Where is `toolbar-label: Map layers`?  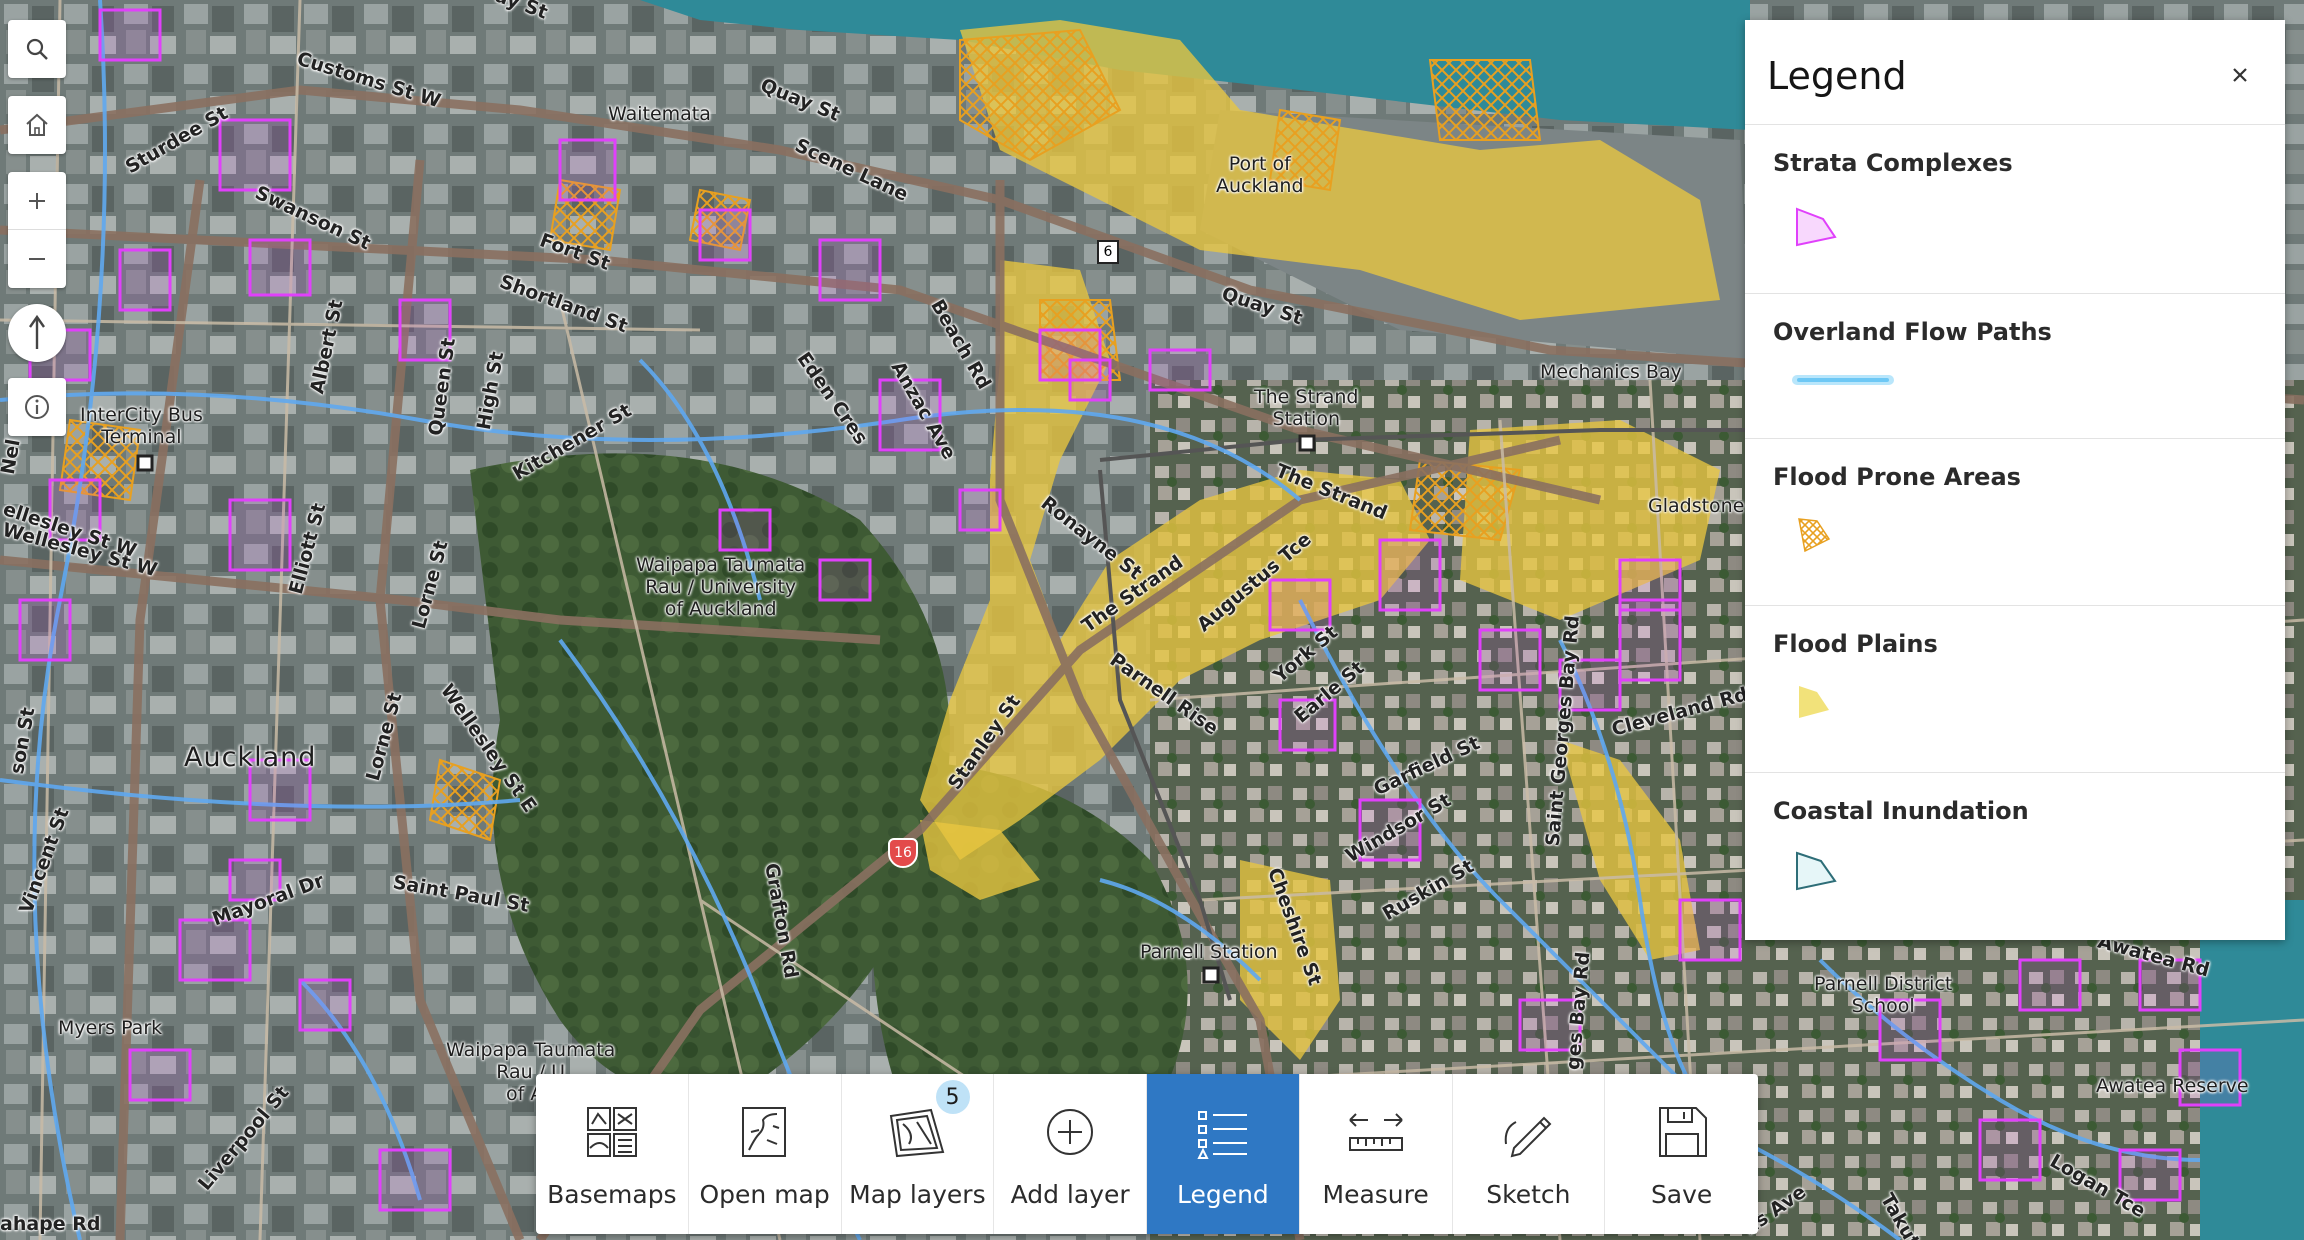 toolbar-label: Map layers is located at coordinates (917, 1194).